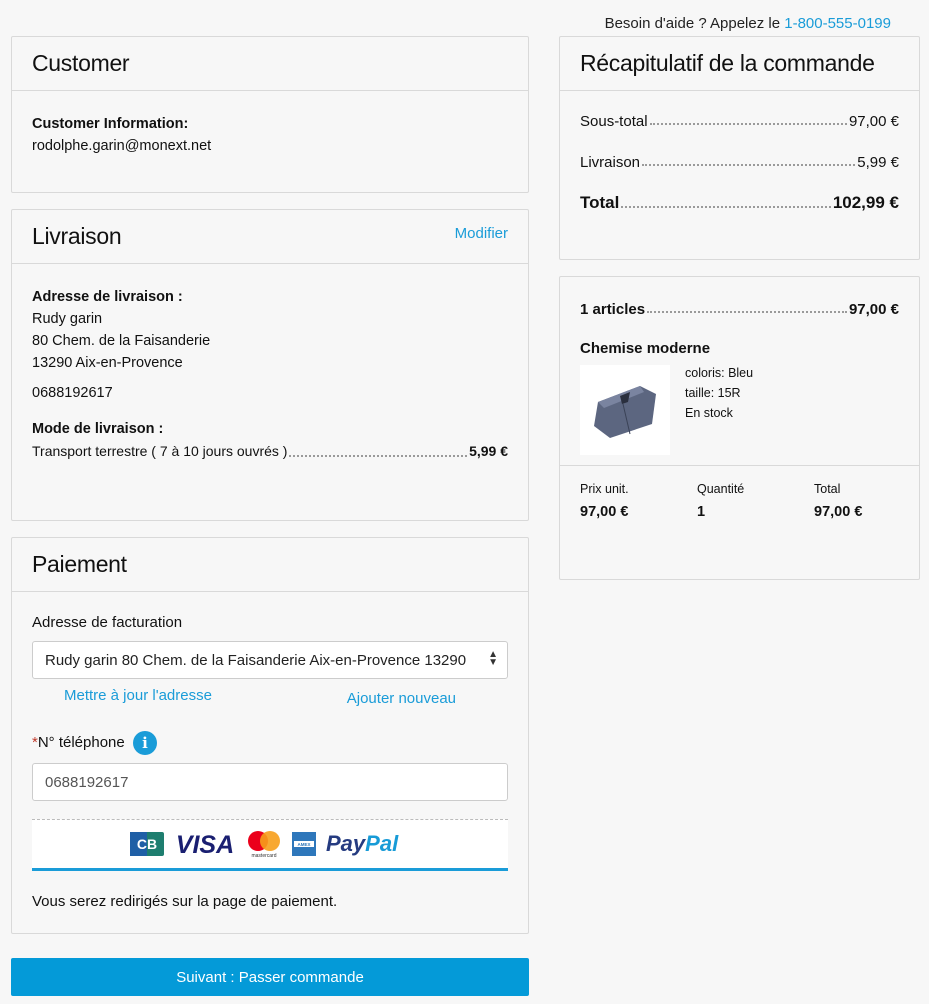  I want to click on customer-title: Customer, so click(81, 63).